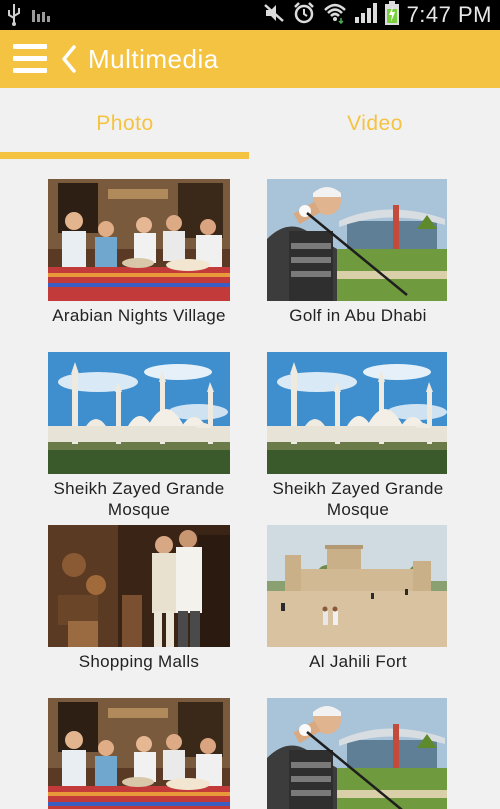 The width and height of the screenshot is (500, 809). I want to click on status-time: 7:47 PM, so click(449, 14).